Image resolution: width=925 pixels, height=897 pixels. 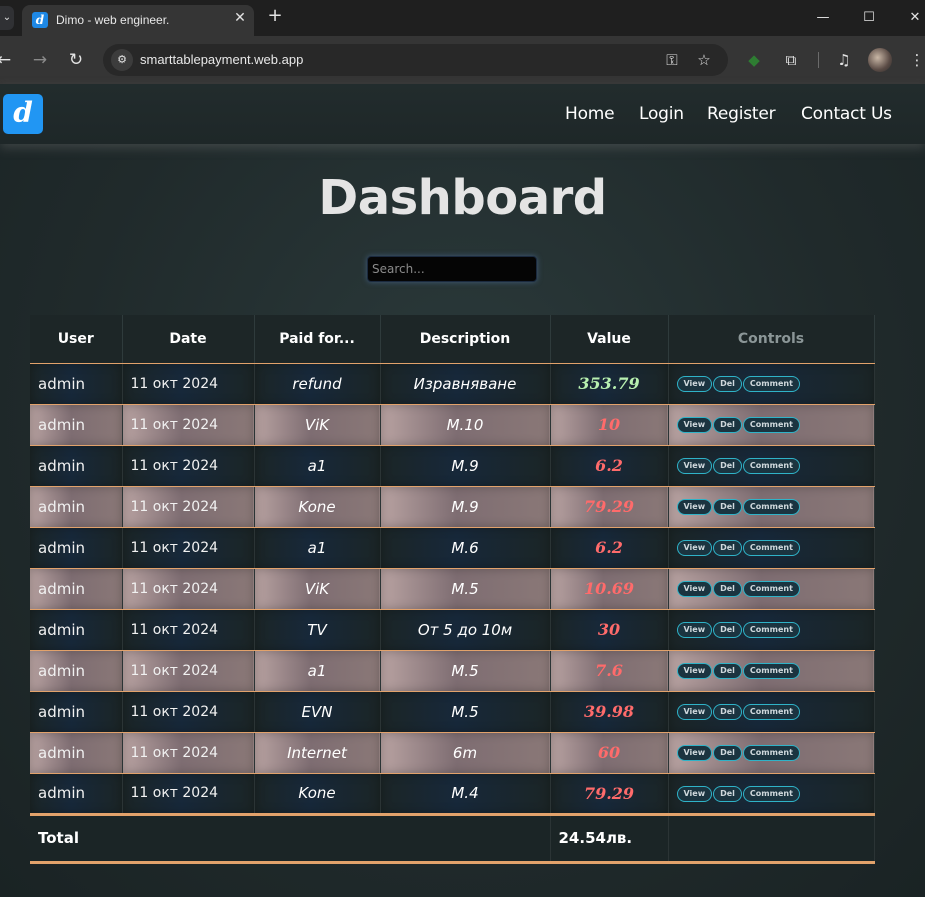 I want to click on url-text: smarttablepayment.web.app, so click(x=221, y=59).